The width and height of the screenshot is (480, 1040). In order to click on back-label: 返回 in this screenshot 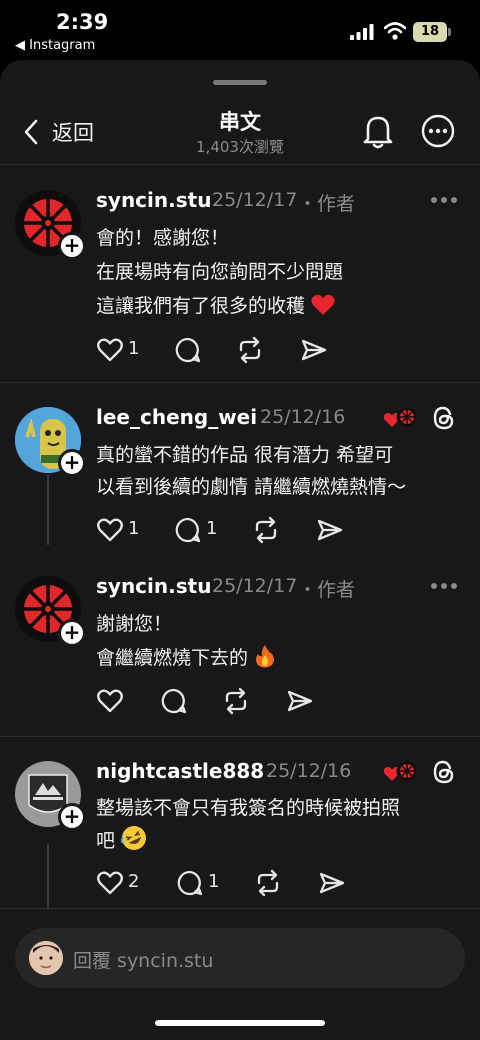, I will do `click(73, 133)`.